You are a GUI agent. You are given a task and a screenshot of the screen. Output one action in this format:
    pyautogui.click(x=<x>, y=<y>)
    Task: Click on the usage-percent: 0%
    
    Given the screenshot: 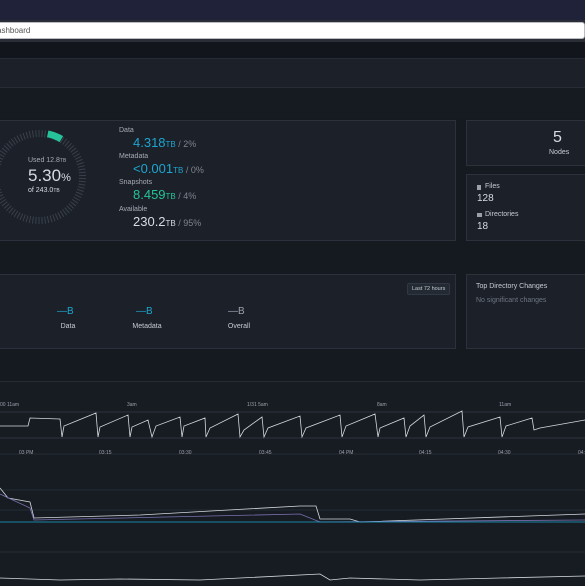 What is the action you would take?
    pyautogui.click(x=197, y=170)
    